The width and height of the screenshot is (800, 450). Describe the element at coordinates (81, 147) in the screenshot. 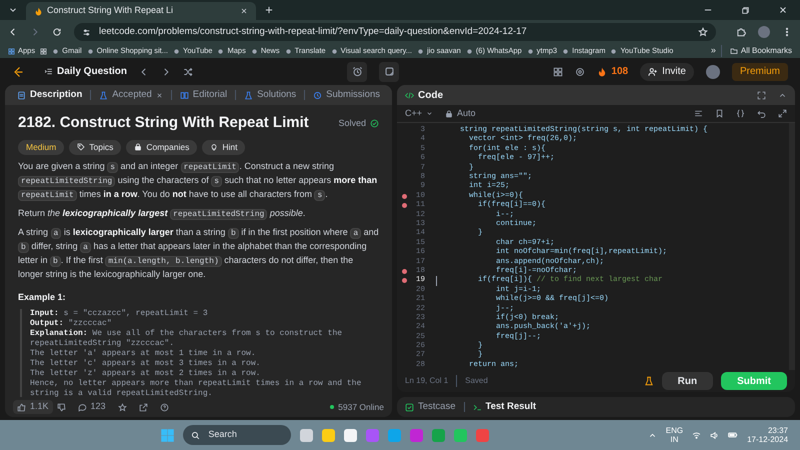

I see `tag-icon` at that location.